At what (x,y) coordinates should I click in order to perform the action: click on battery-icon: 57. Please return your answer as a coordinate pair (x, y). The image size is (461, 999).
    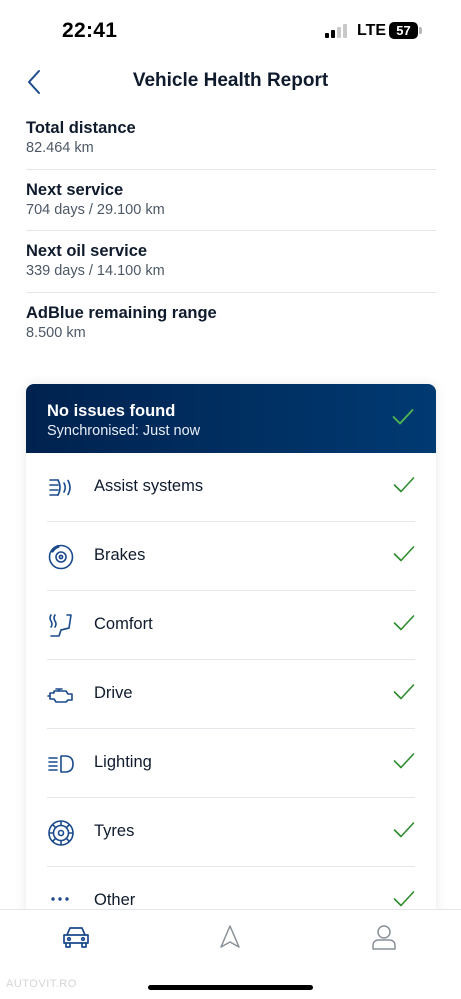
    Looking at the image, I should click on (403, 30).